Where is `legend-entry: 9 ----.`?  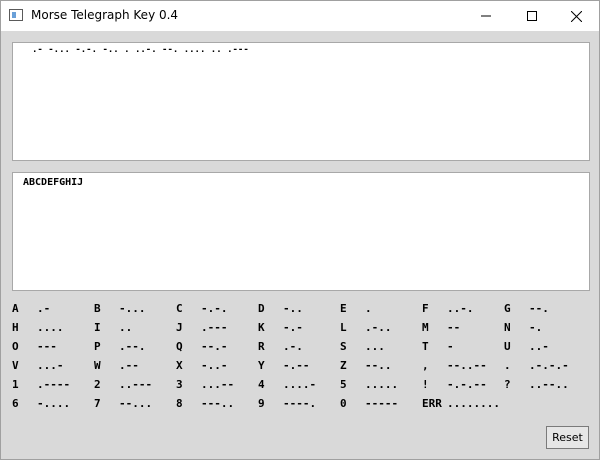 legend-entry: 9 ----. is located at coordinates (299, 403).